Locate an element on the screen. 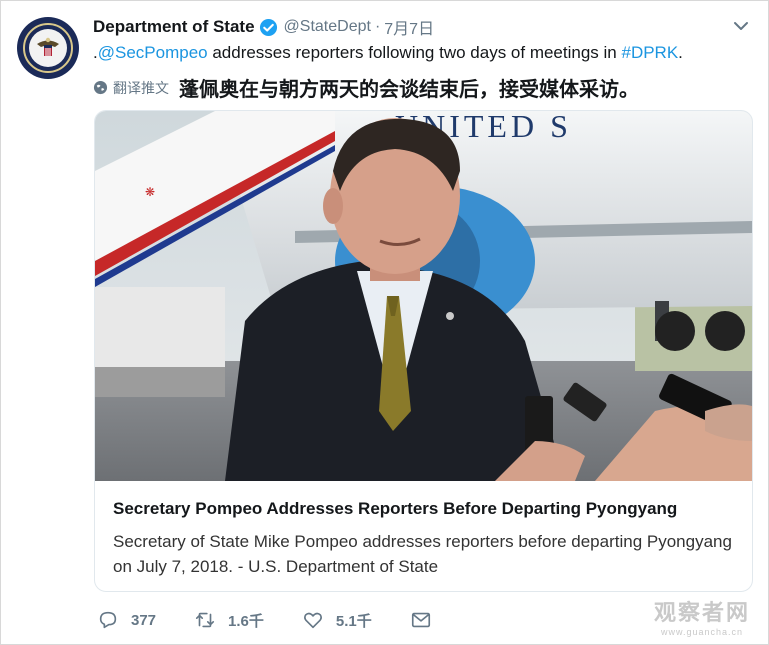  like-button: 5.1千 is located at coordinates (337, 620).